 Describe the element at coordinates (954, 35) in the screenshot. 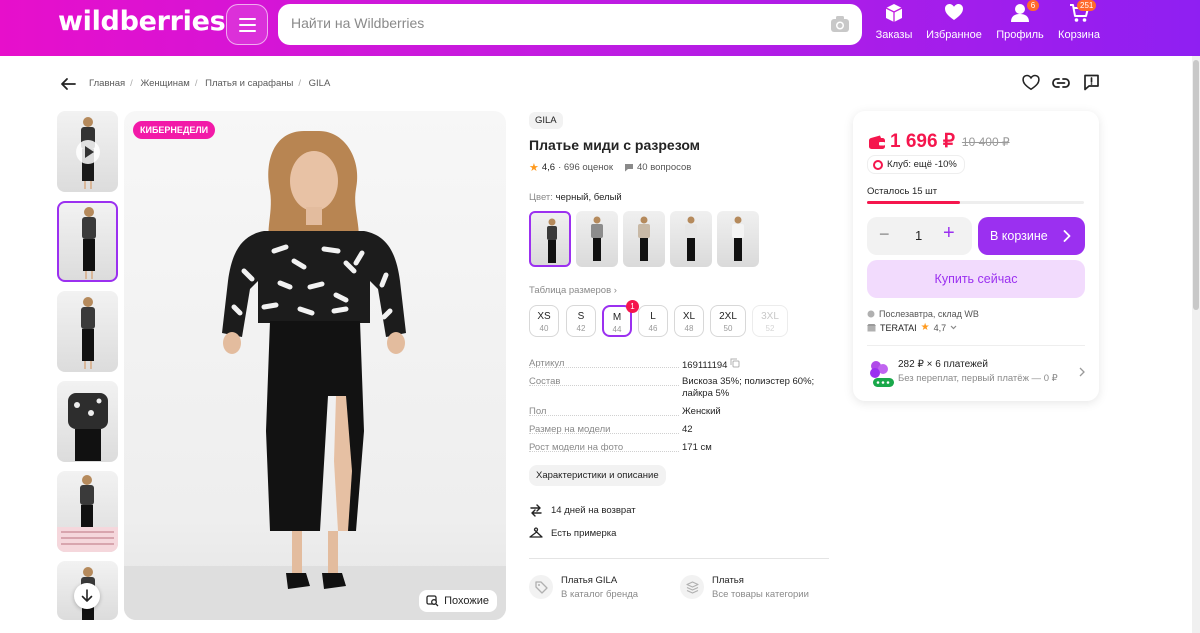

I see `nav-favorites-label: Избранное` at that location.